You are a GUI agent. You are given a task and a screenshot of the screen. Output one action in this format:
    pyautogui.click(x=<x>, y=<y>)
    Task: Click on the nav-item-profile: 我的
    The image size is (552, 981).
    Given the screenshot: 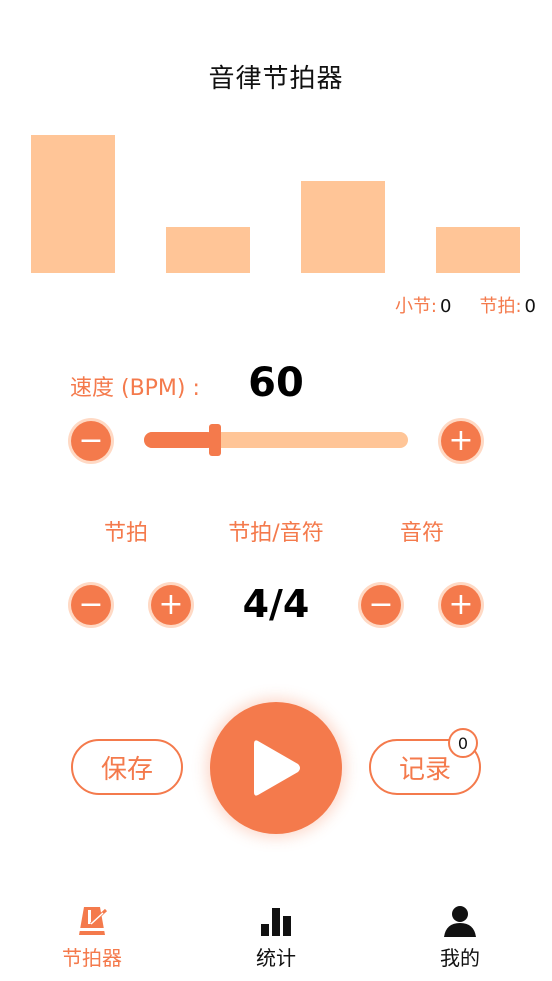 What is the action you would take?
    pyautogui.click(x=460, y=937)
    